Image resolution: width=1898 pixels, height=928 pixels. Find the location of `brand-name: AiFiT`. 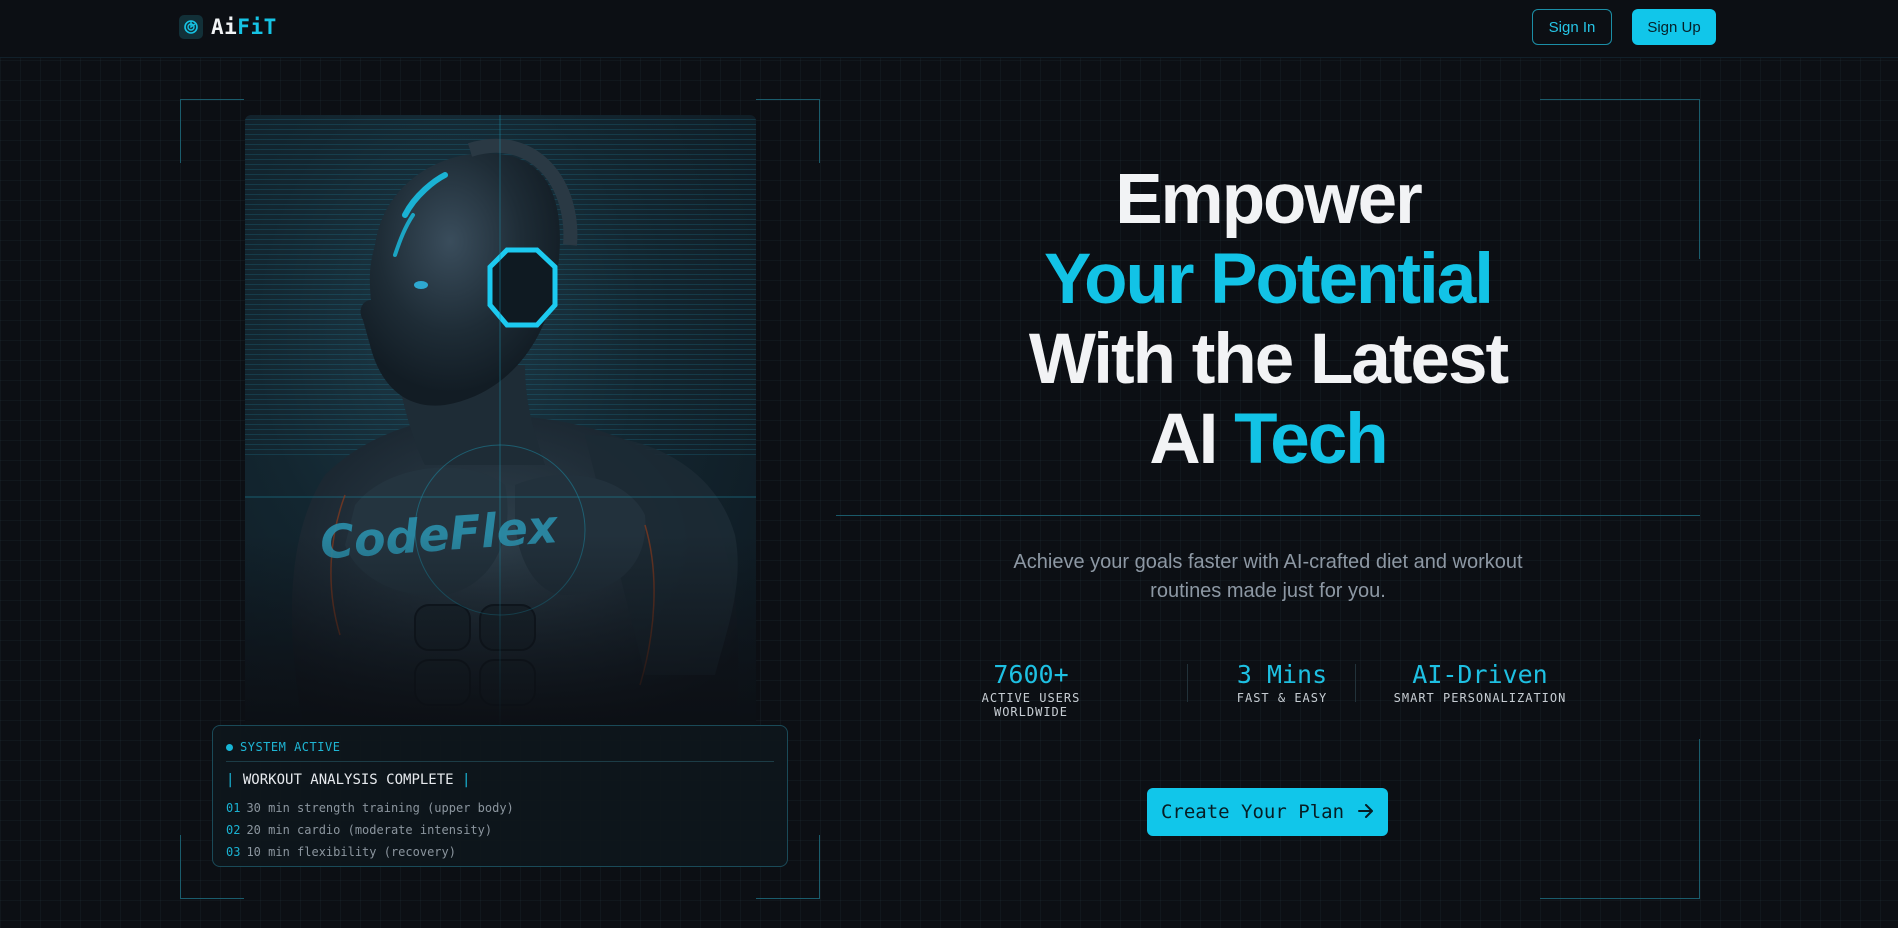

brand-name: AiFiT is located at coordinates (244, 27).